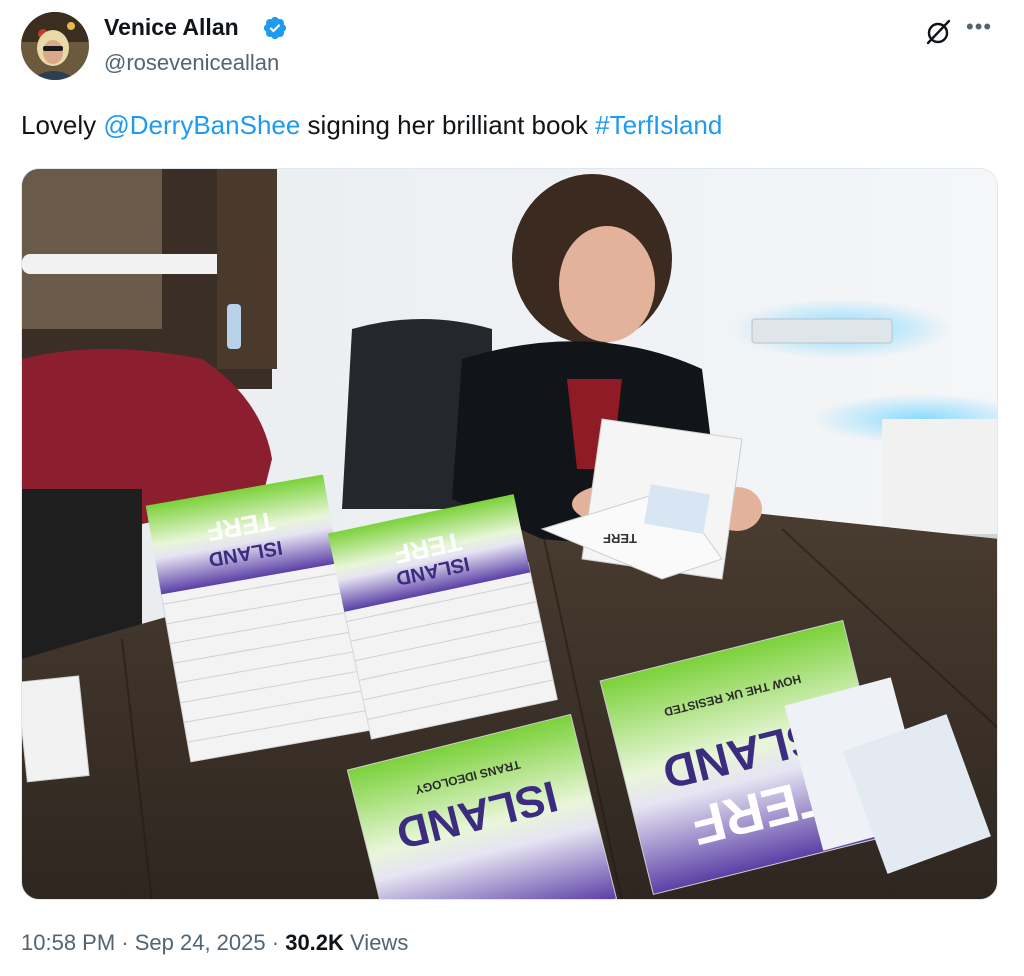 Image resolution: width=1024 pixels, height=976 pixels. I want to click on svg-text: TERF, so click(620, 538).